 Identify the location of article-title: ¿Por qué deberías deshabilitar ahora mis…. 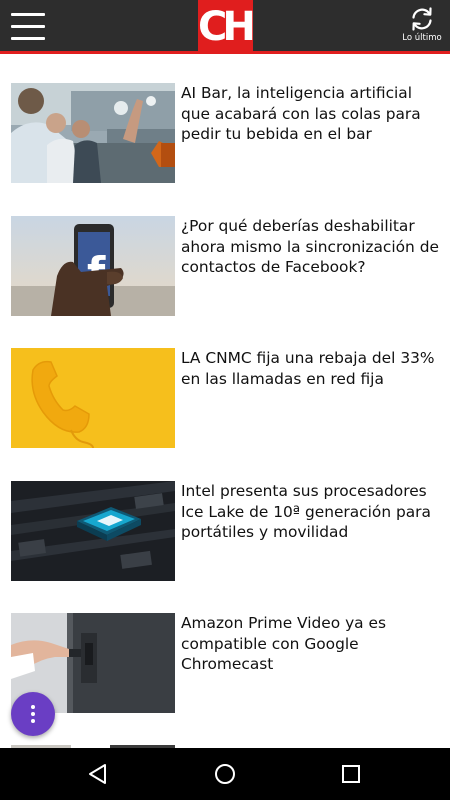
(312, 247).